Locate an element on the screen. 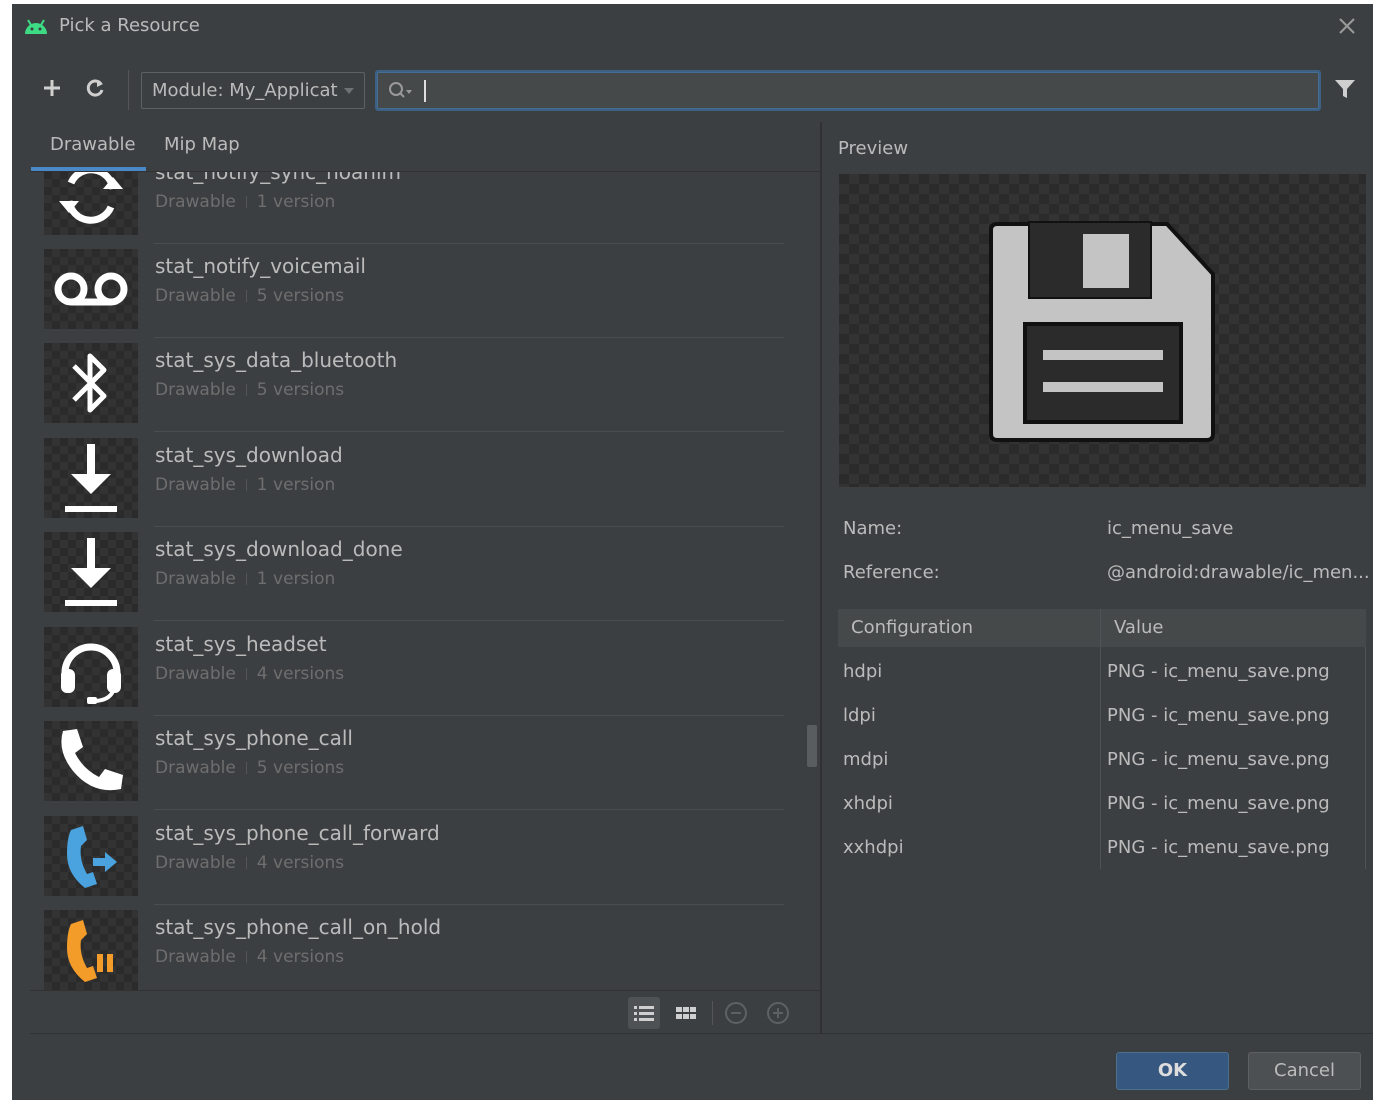 The image size is (1373, 1100). list-item: stat_sys_headset Drawable 4 versions is located at coordinates (417, 669).